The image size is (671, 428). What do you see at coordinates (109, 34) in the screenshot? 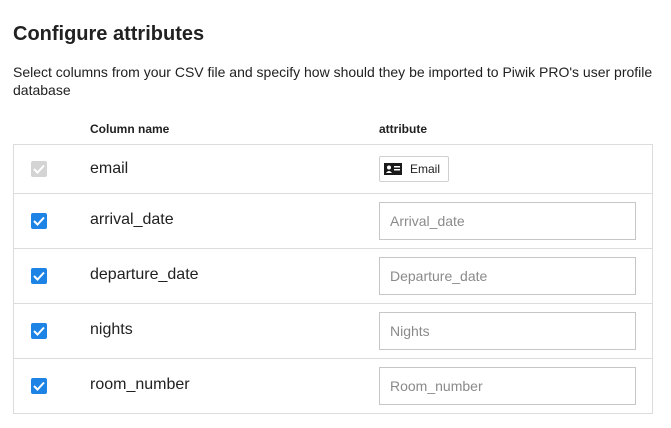
I see `page-title: Configure attributes` at bounding box center [109, 34].